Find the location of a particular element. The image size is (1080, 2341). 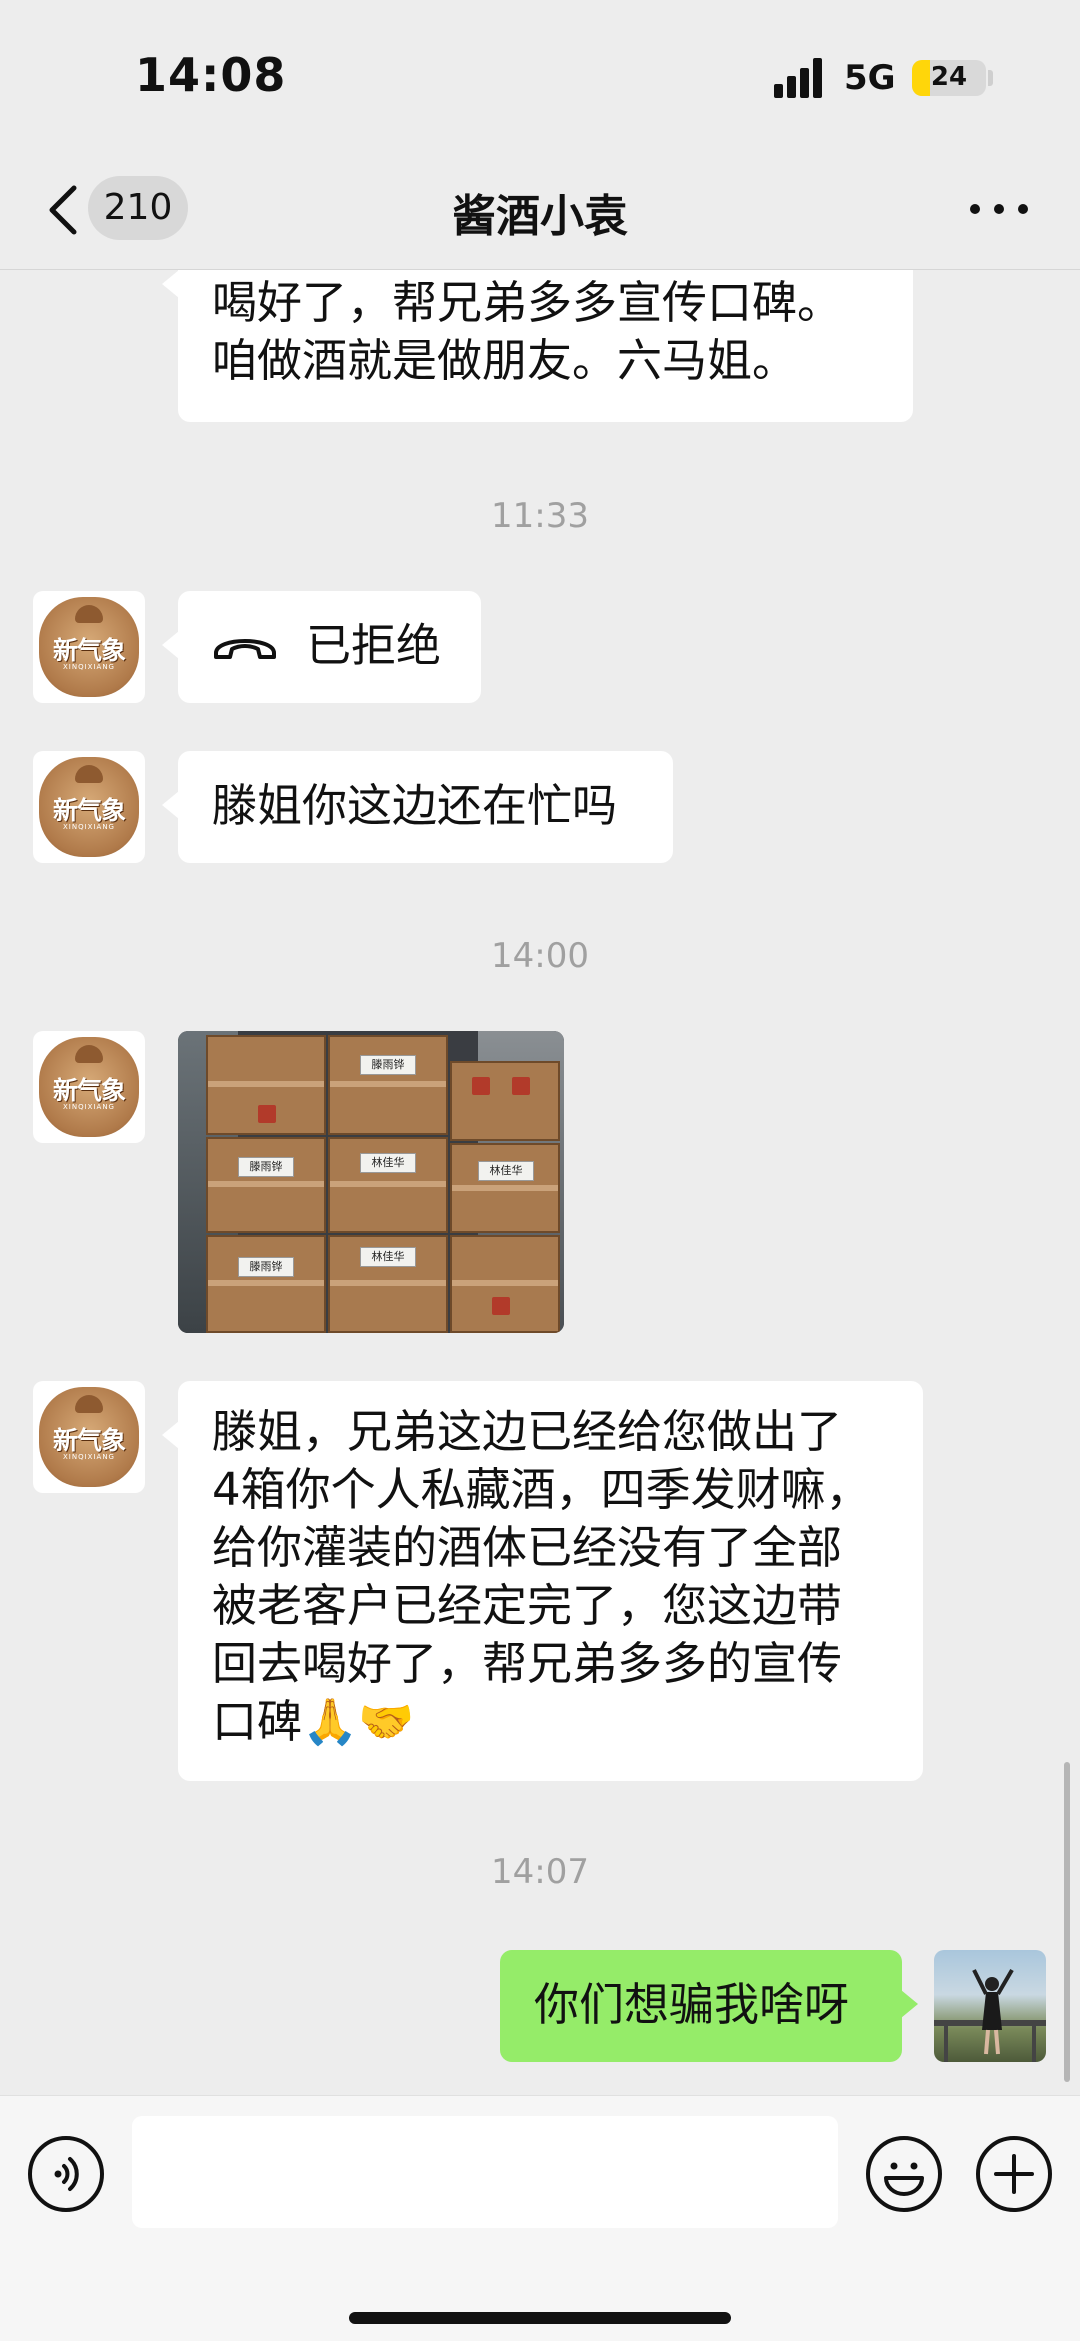

voice-wave-icon is located at coordinates (66, 2174).